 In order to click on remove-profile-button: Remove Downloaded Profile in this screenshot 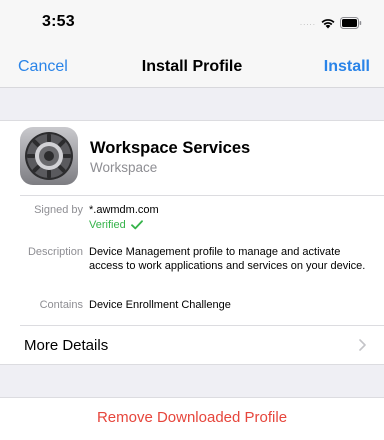, I will do `click(192, 418)`.